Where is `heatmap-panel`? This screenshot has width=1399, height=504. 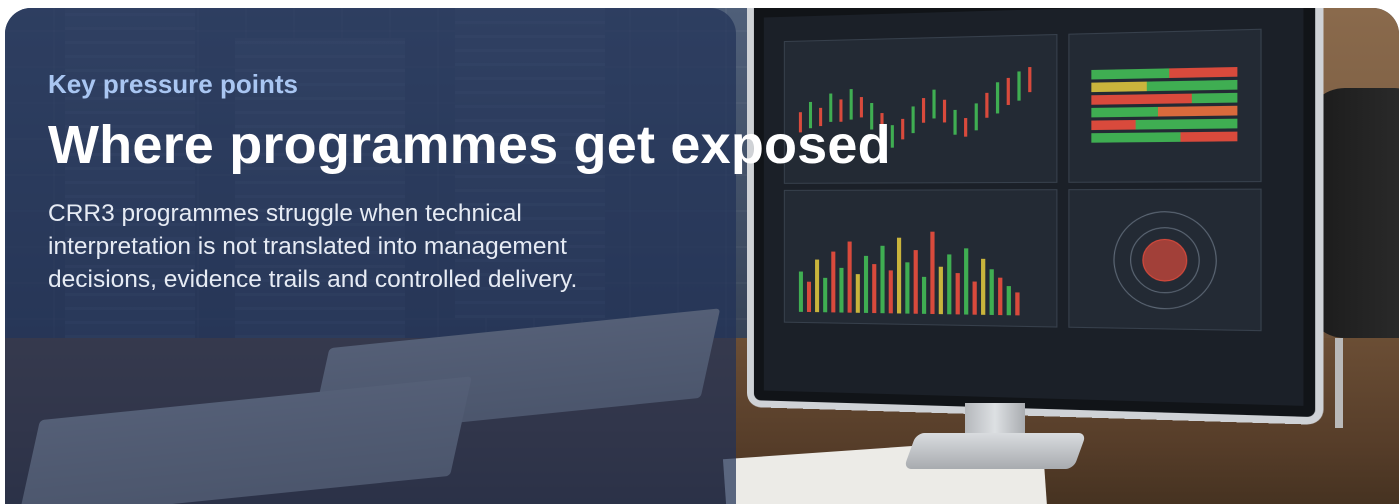
heatmap-panel is located at coordinates (1164, 106).